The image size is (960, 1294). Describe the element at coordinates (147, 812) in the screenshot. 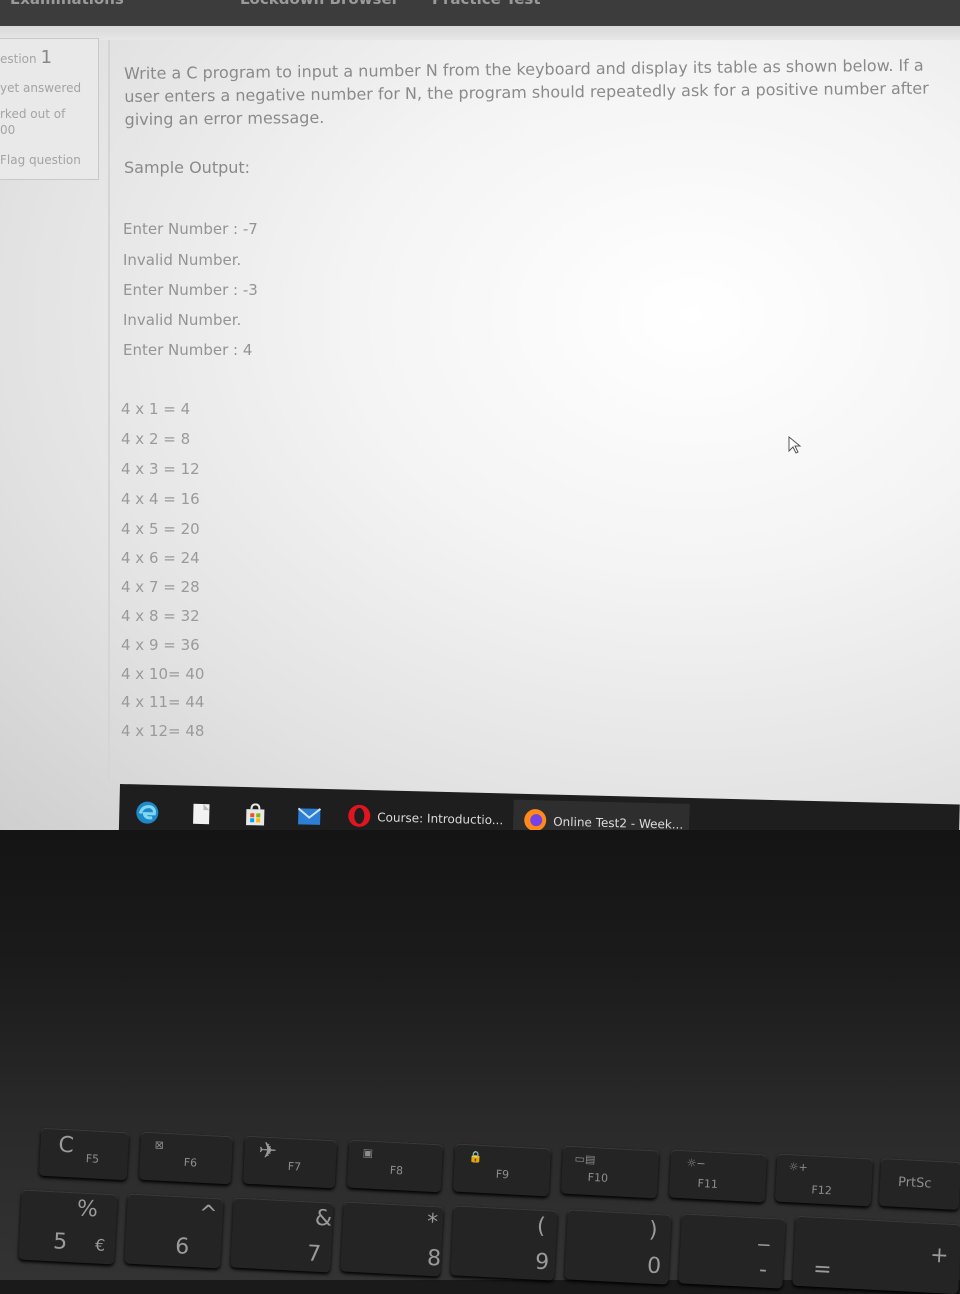

I see `edge-icon` at that location.